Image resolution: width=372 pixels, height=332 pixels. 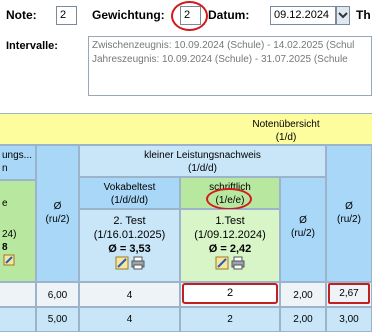 I want to click on grade-input: 2, so click(x=230, y=293).